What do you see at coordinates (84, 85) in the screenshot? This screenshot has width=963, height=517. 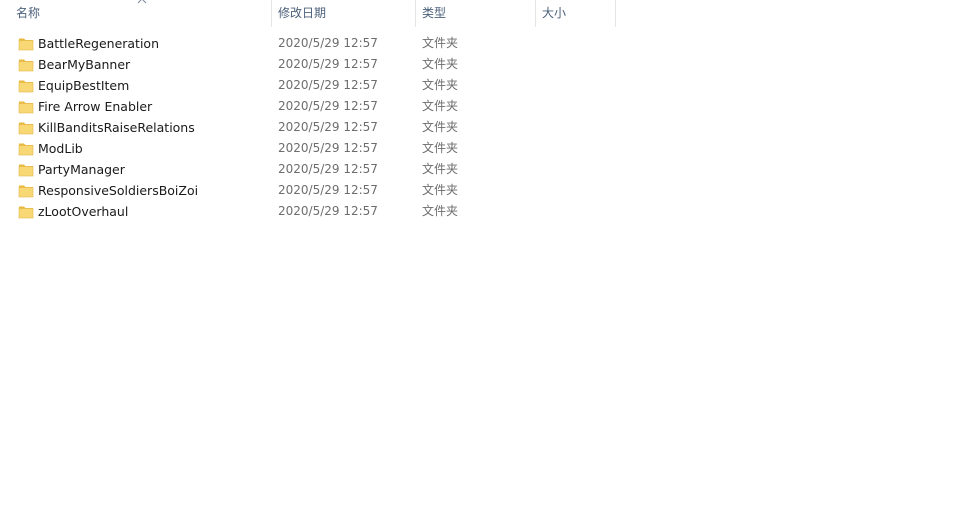 I see `item-name: EquipBestItem` at bounding box center [84, 85].